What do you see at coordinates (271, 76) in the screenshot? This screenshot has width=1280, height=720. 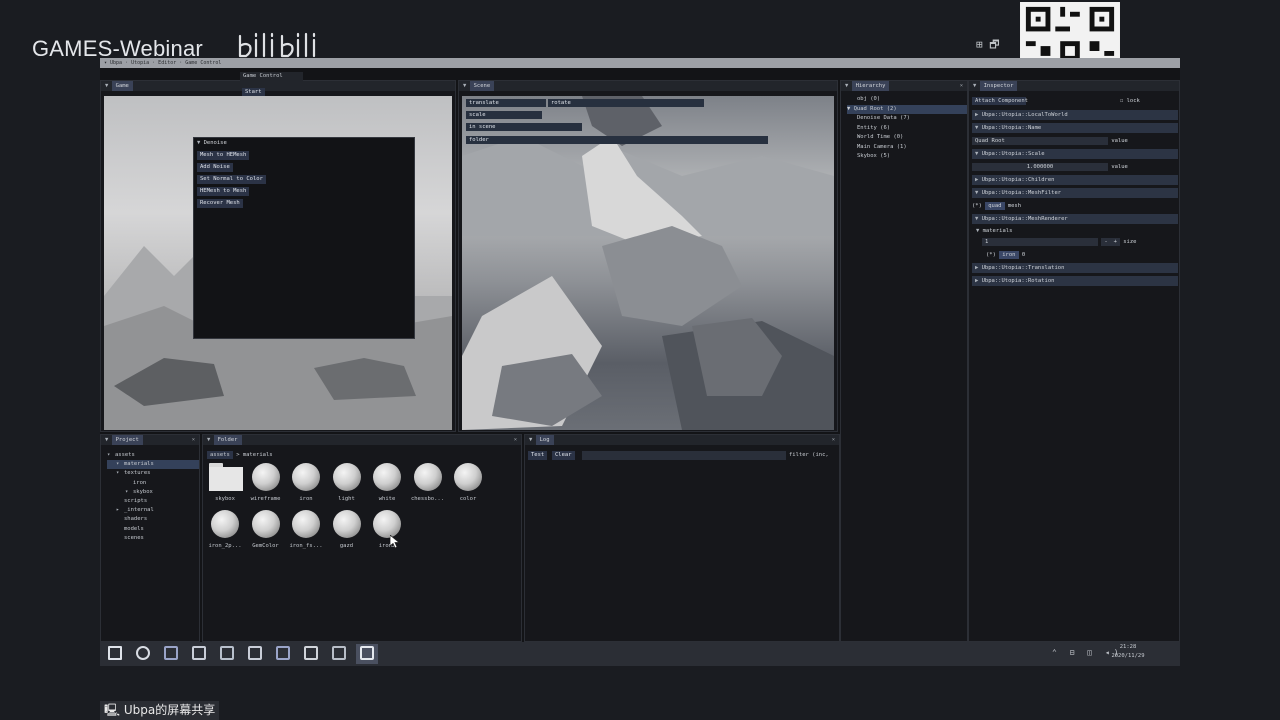 I see `game-control-title: Game Control` at bounding box center [271, 76].